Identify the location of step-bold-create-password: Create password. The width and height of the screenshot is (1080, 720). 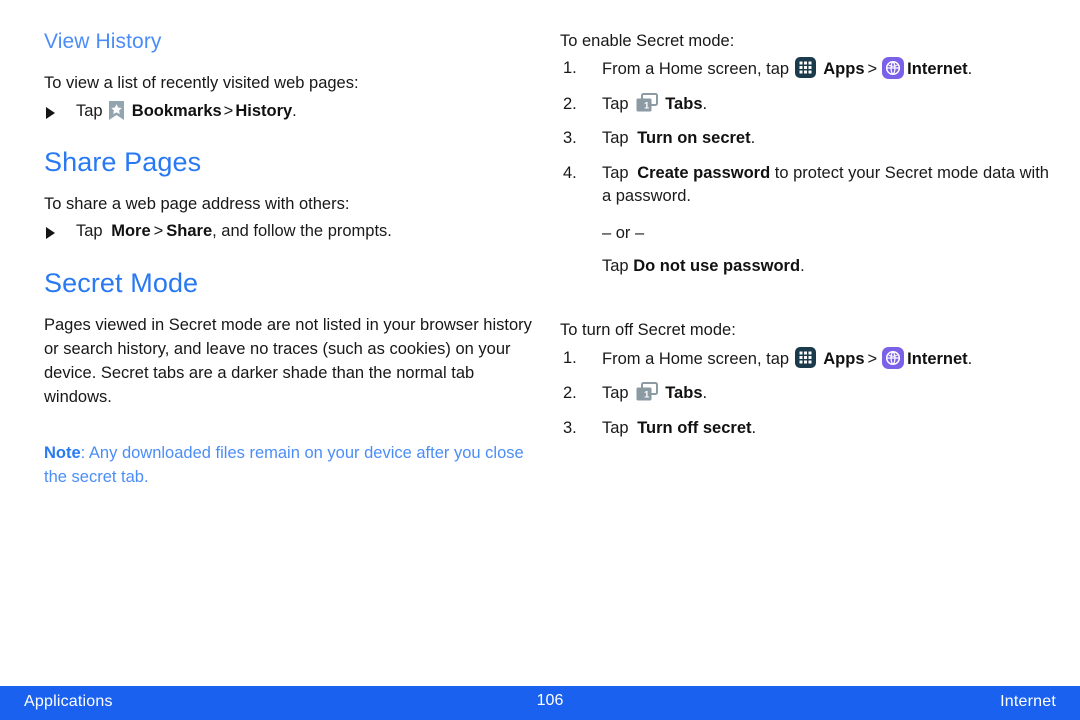
(704, 172).